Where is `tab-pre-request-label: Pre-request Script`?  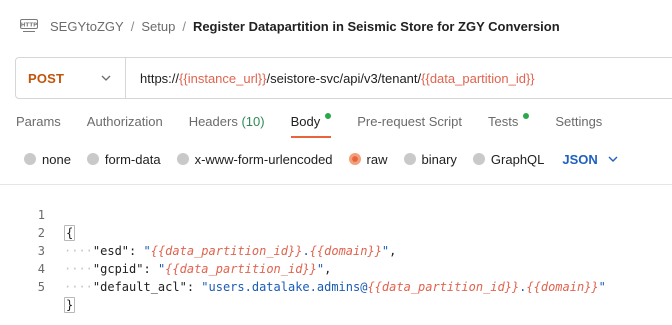 tab-pre-request-label: Pre-request Script is located at coordinates (409, 121).